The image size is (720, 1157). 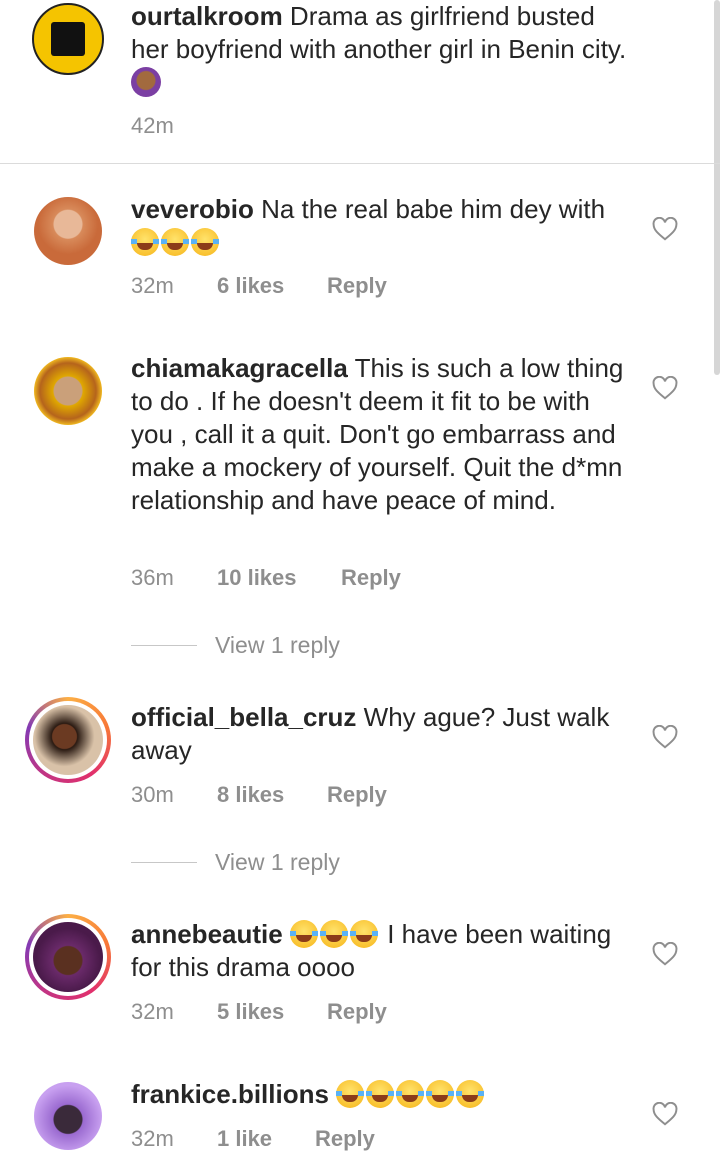 I want to click on caption-meta: 42m, so click(x=152, y=126).